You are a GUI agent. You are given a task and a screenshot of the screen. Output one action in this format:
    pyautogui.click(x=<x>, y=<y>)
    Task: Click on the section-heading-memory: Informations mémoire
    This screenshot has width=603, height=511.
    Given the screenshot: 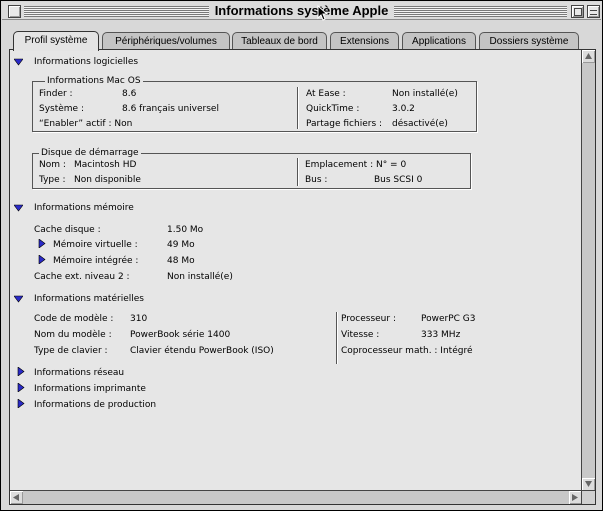 What is the action you would take?
    pyautogui.click(x=84, y=208)
    